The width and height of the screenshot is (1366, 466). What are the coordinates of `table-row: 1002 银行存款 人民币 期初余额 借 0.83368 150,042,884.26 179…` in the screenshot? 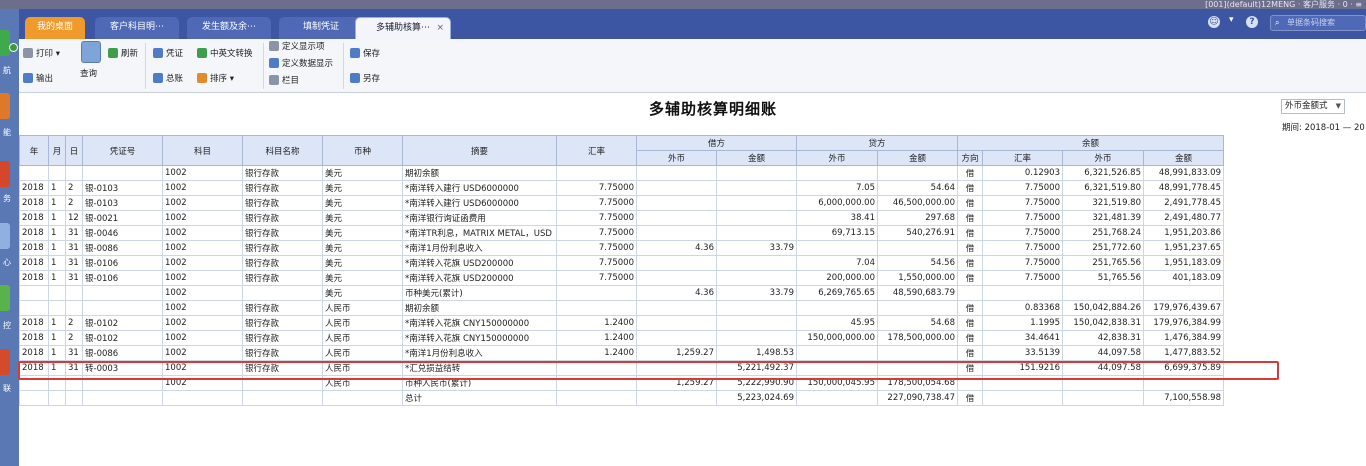 It's located at (621, 308).